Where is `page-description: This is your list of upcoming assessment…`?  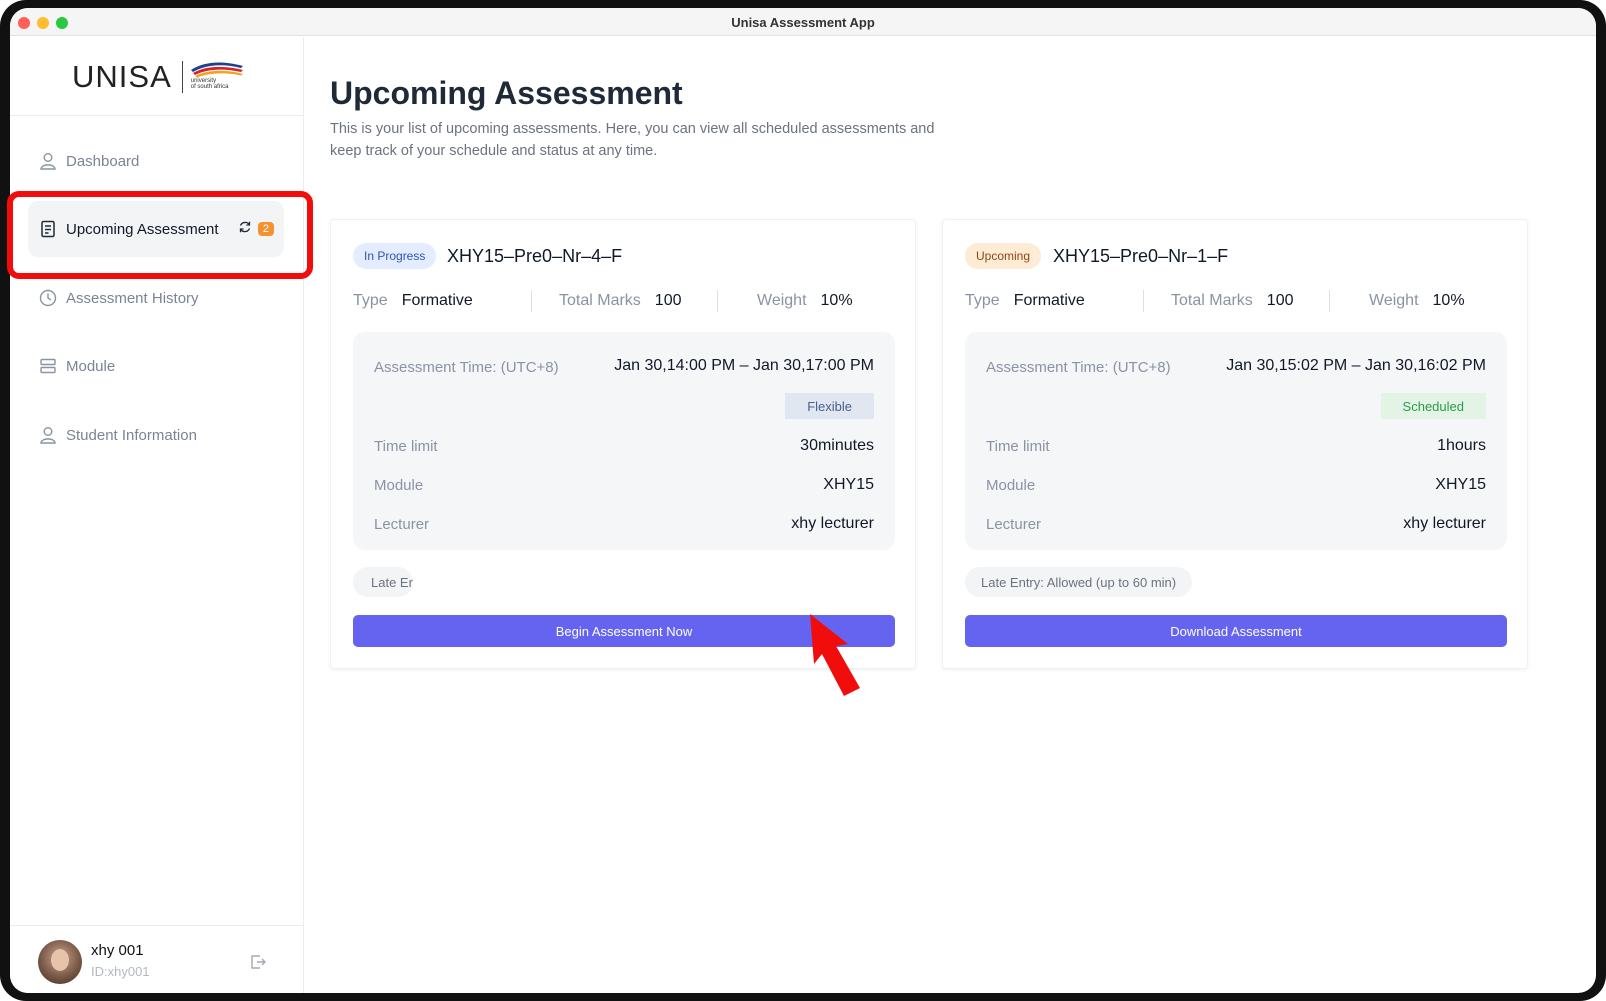 page-description: This is your list of upcoming assessment… is located at coordinates (632, 140).